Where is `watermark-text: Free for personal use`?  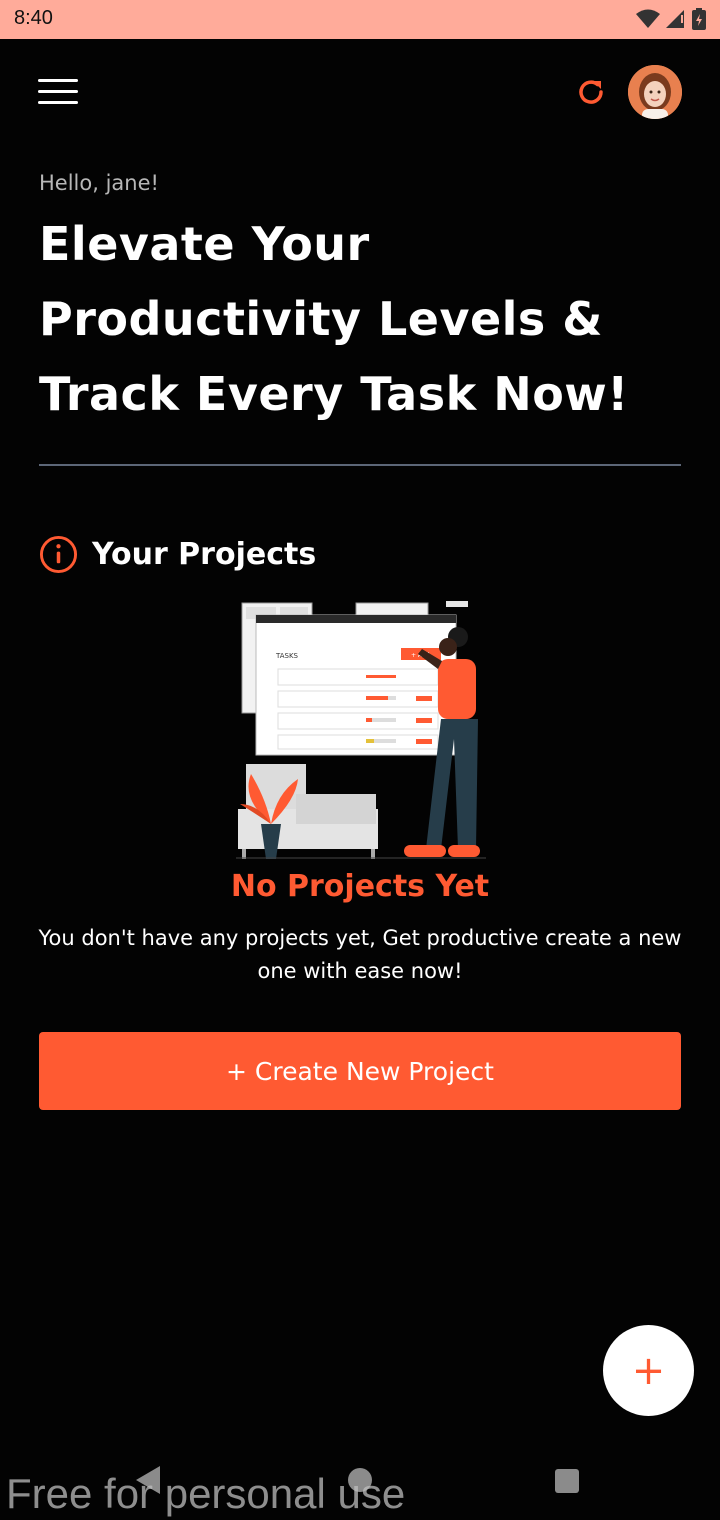
watermark-text: Free for personal use is located at coordinates (206, 1493).